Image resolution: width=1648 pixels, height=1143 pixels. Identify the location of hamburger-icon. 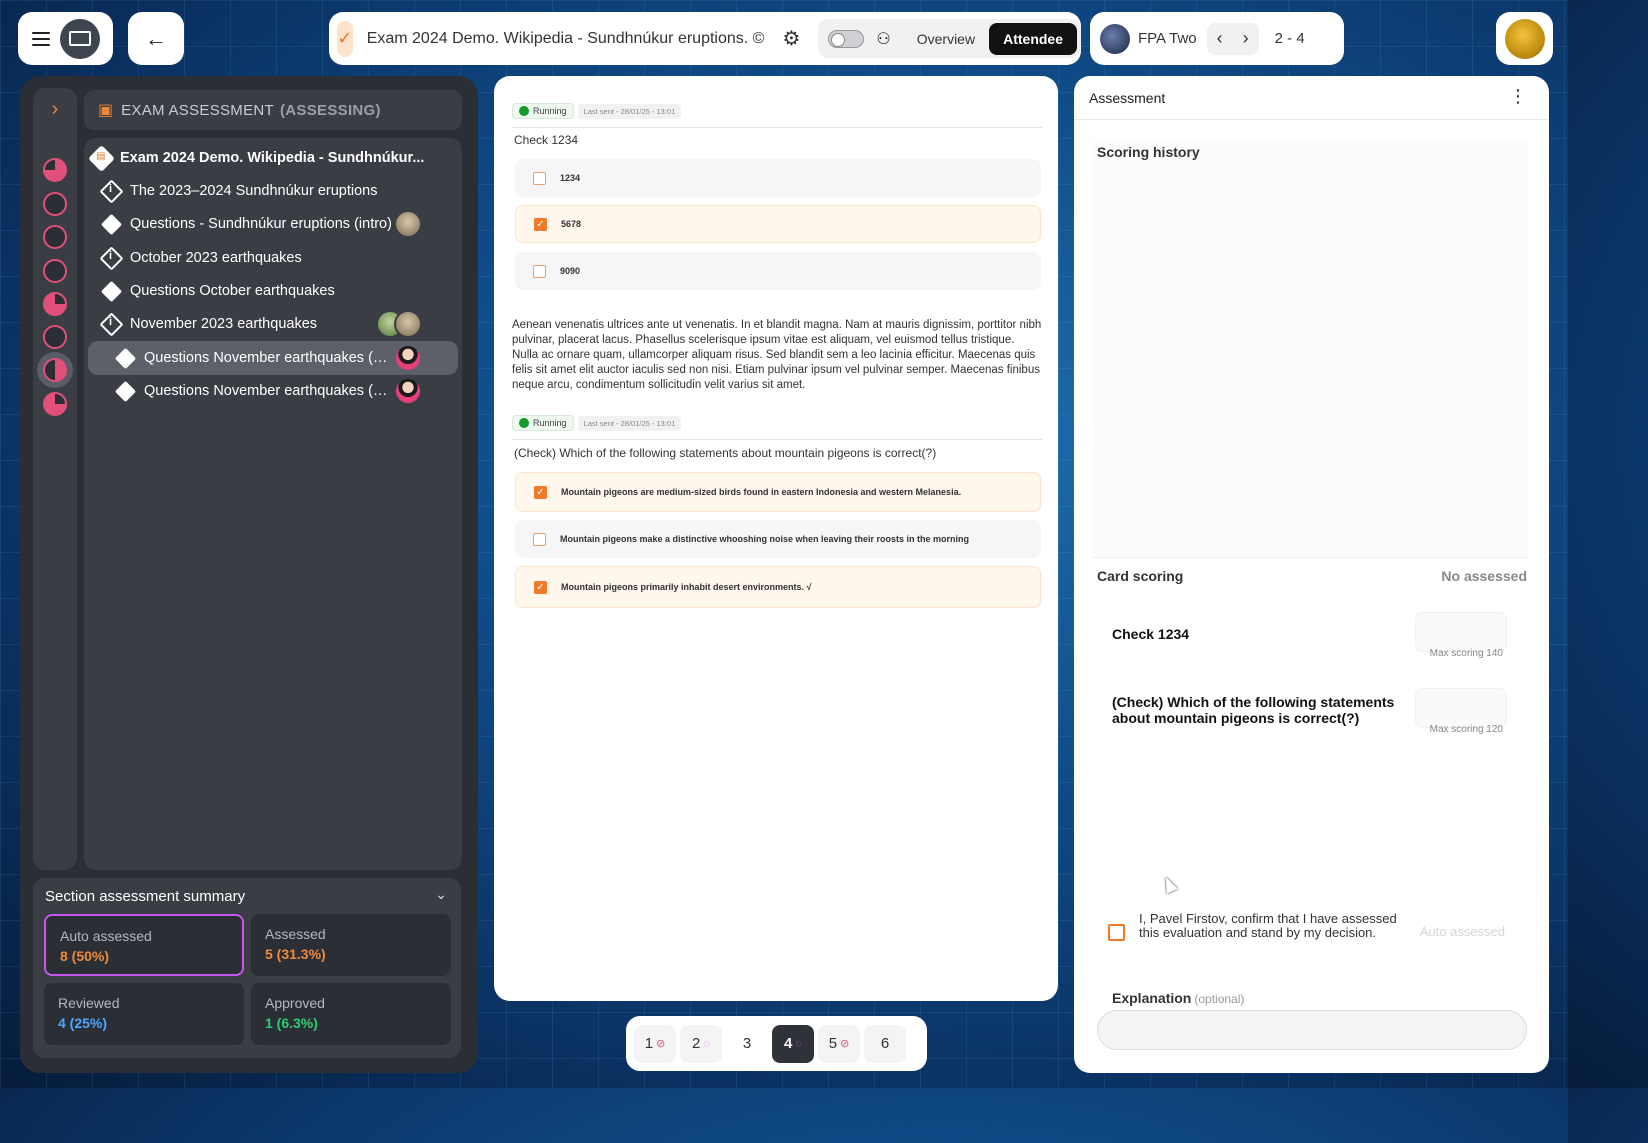
(40, 39).